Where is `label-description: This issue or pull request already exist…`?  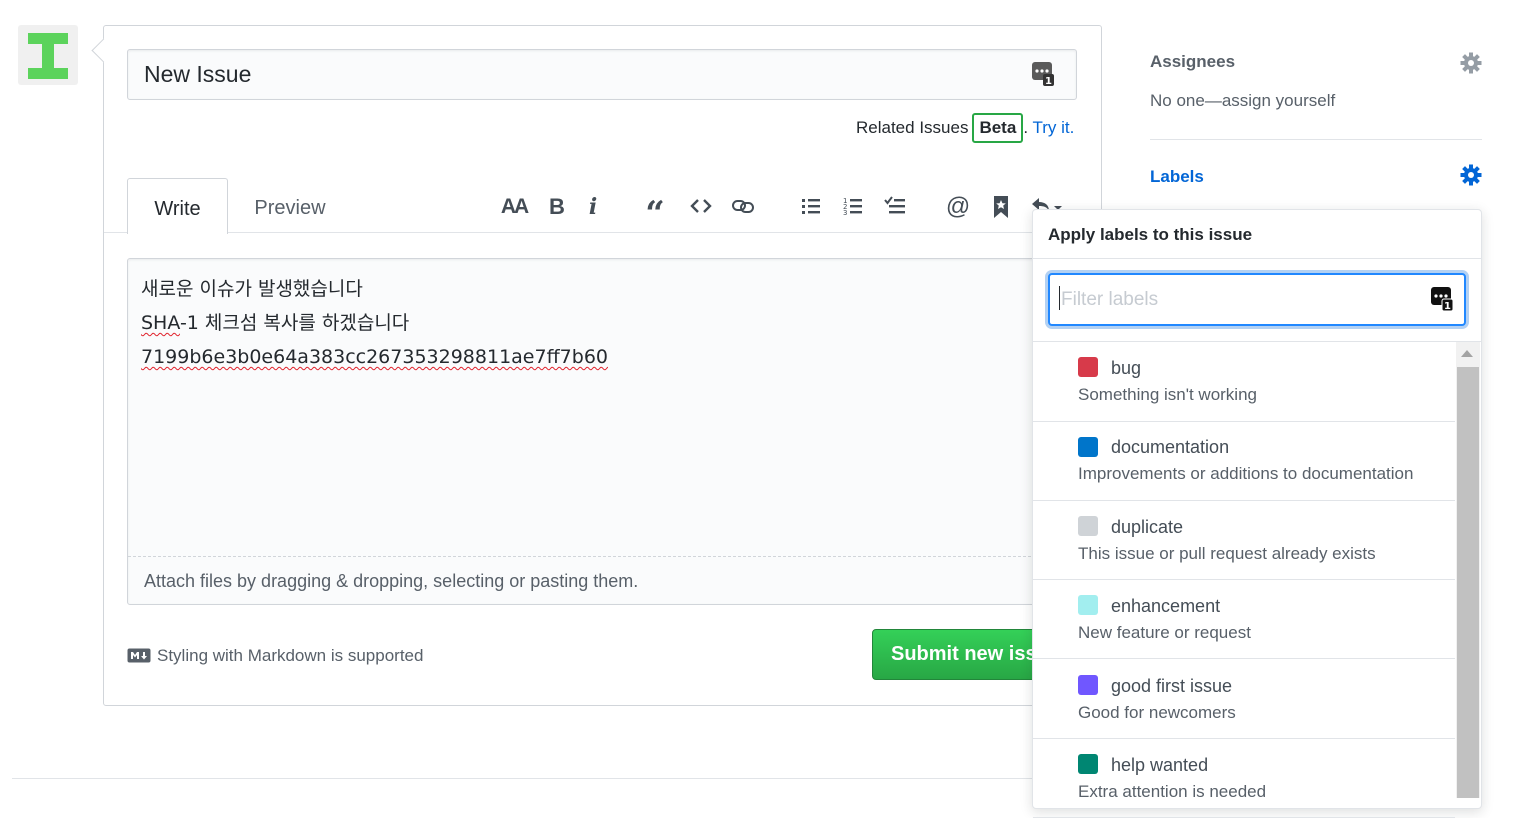
label-description: This issue or pull request already exist… is located at coordinates (1227, 553).